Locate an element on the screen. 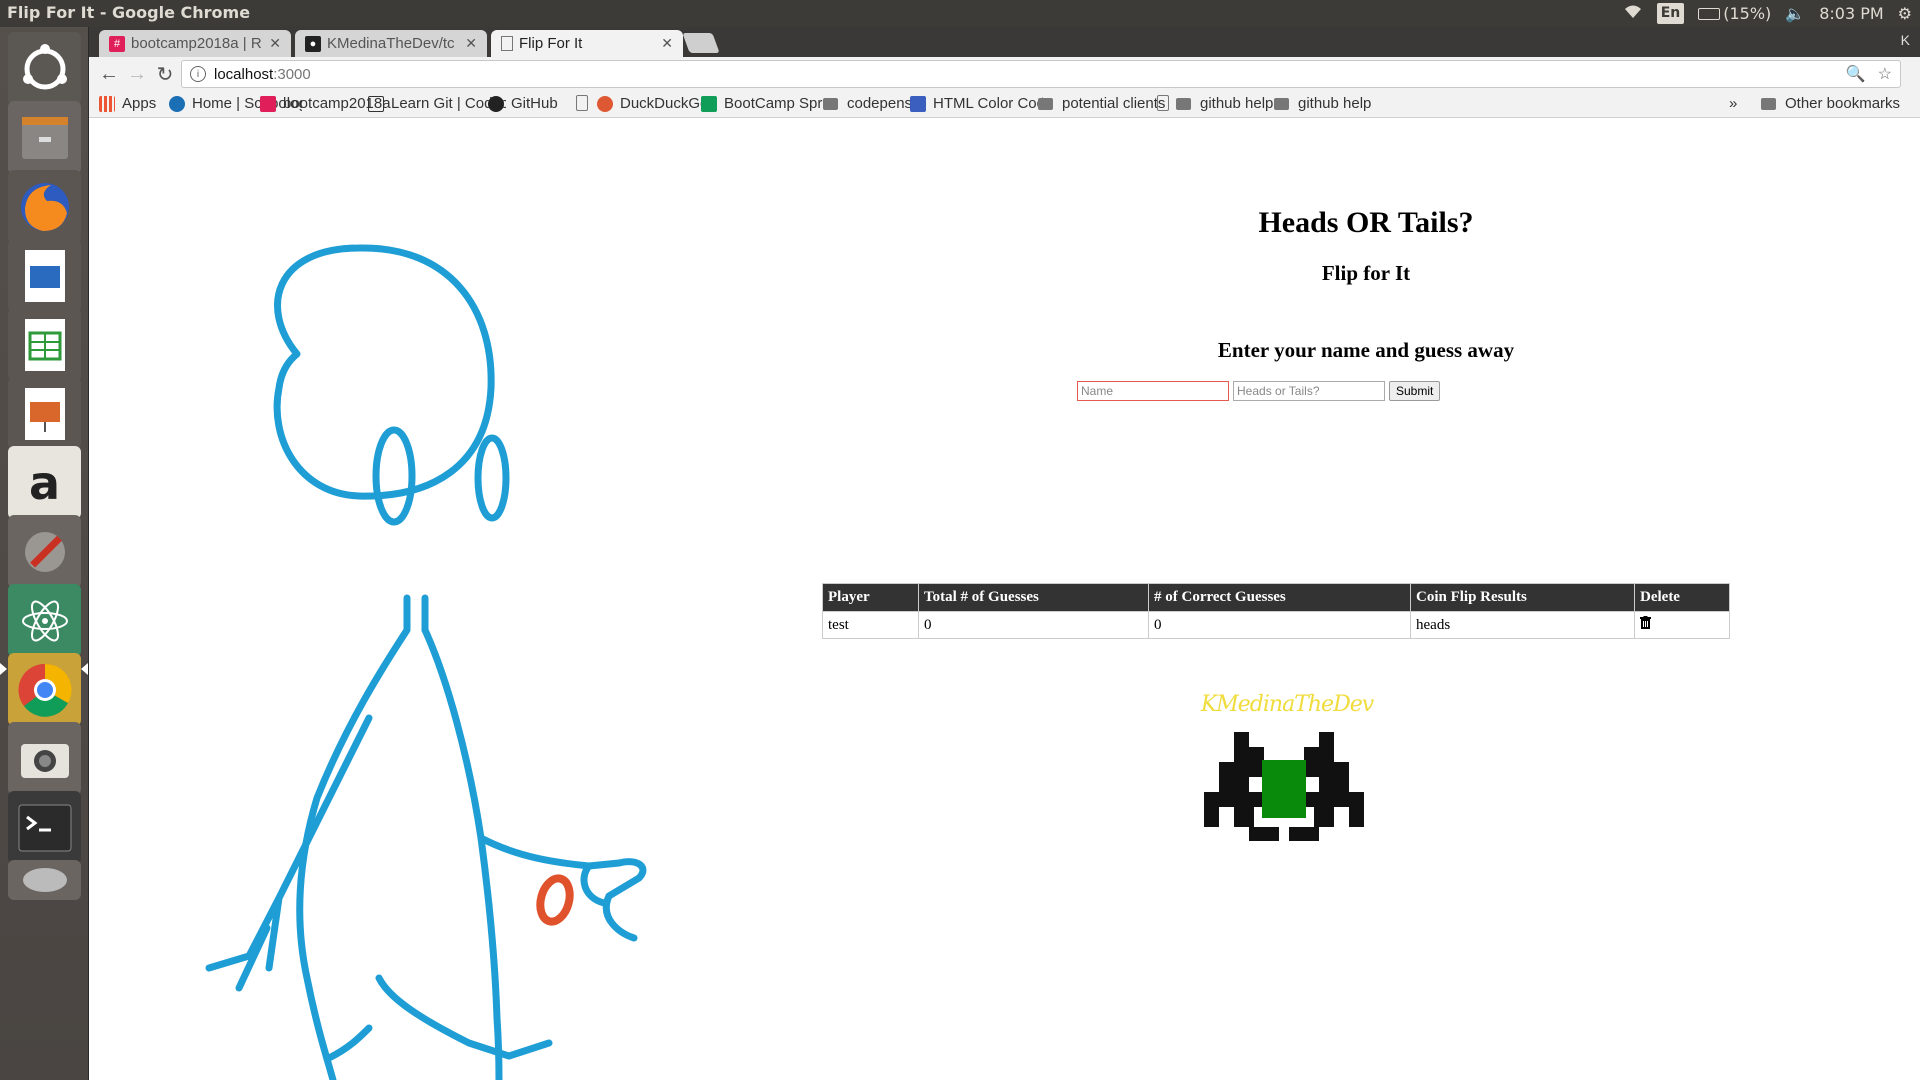 The image size is (1920, 1080). column-header-player: Player is located at coordinates (870, 597).